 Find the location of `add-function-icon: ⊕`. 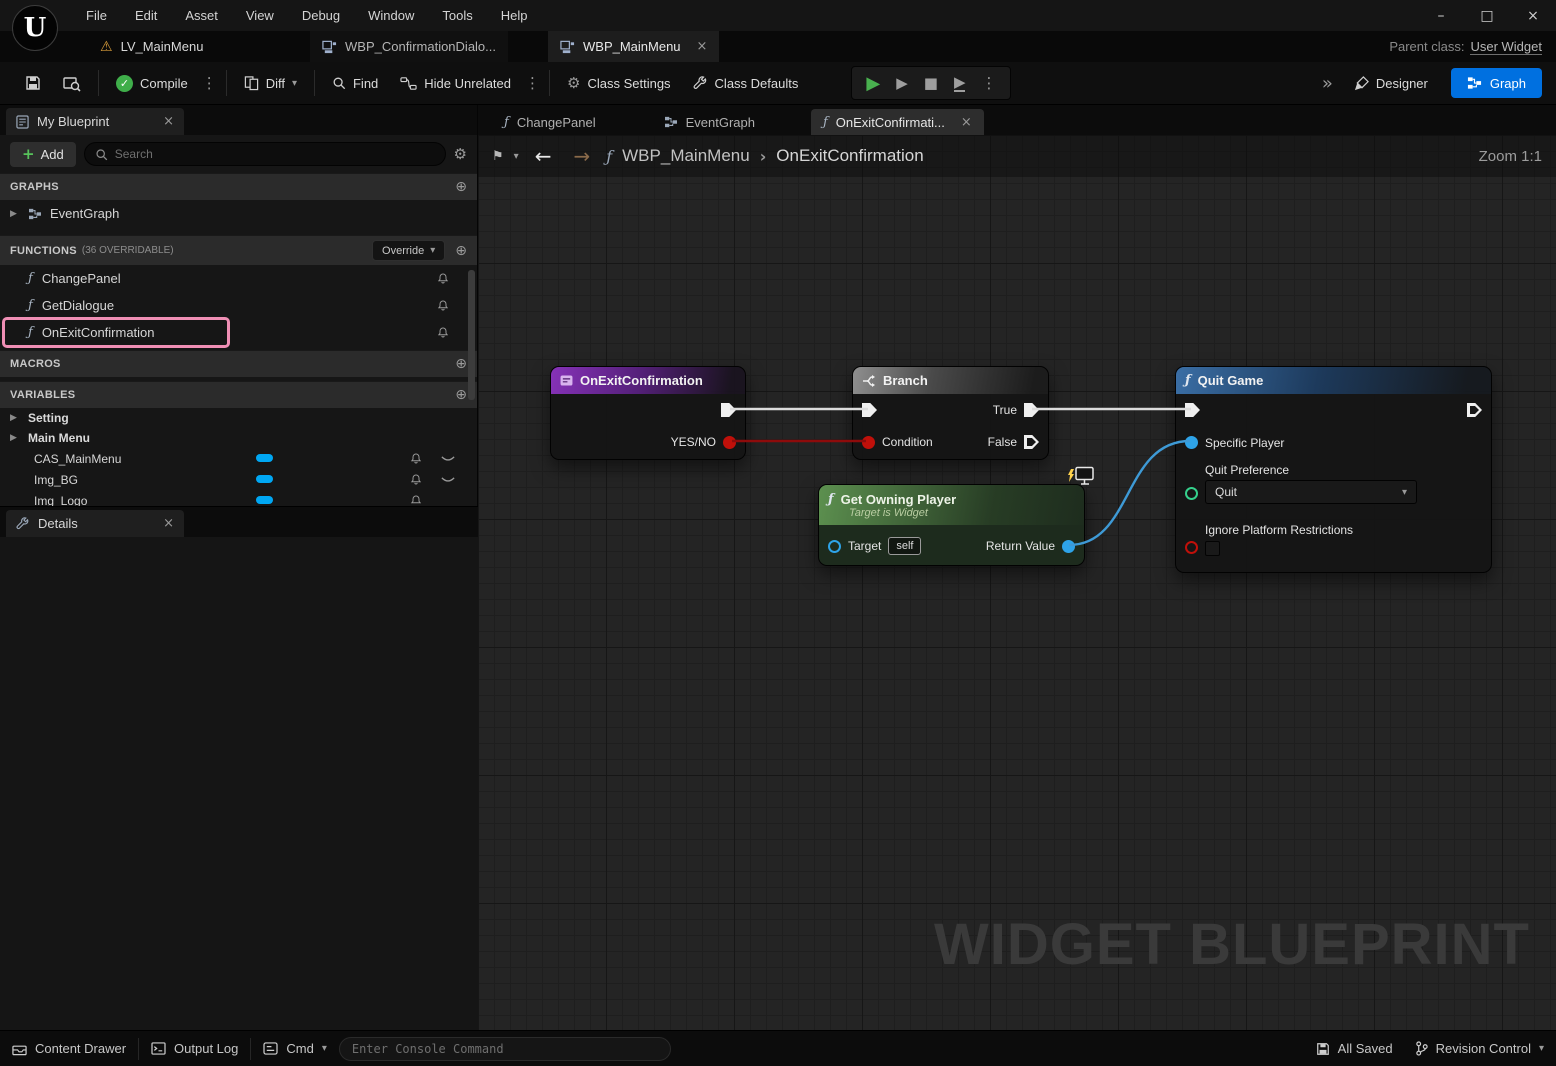

add-function-icon: ⊕ is located at coordinates (461, 251).